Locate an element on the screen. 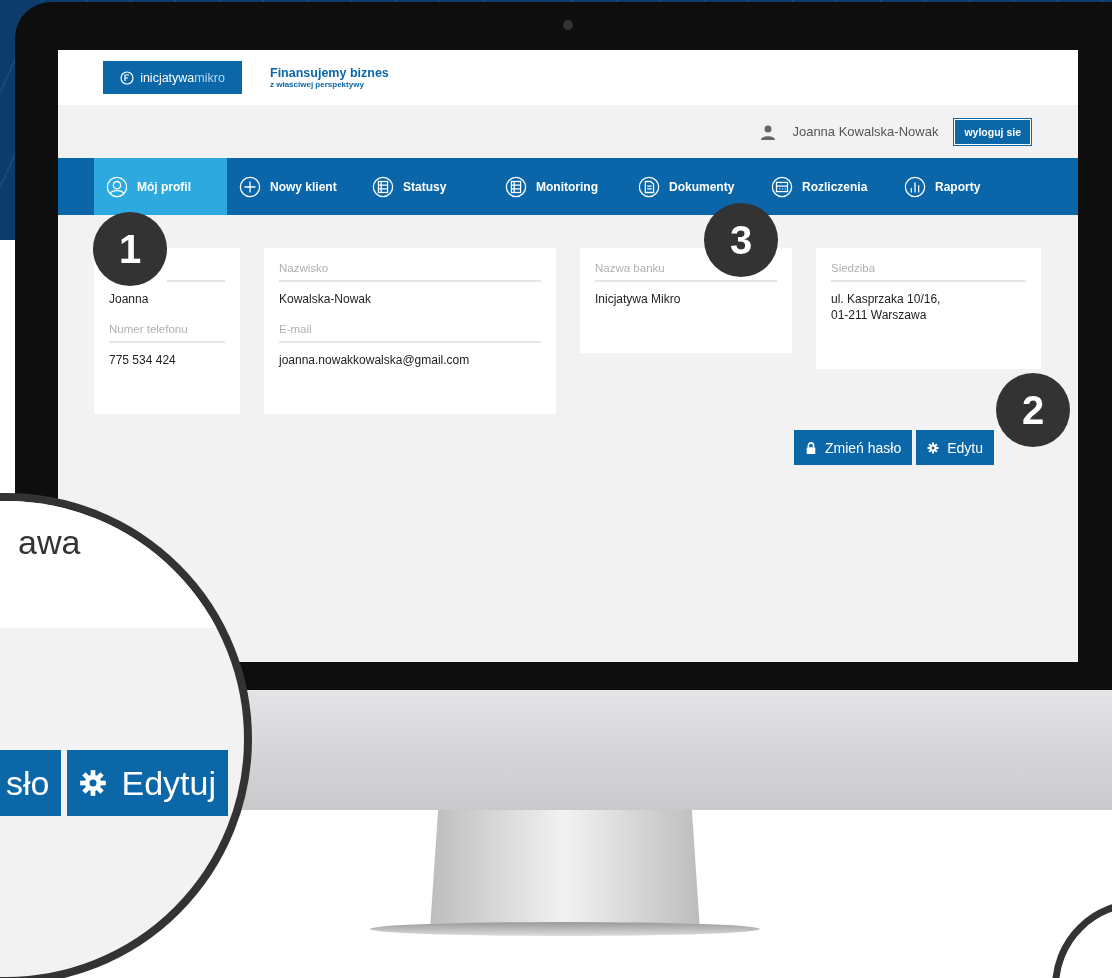 The image size is (1112, 978). field-value: ul. Kasprzaka 10/16, 01-211 Warszawa is located at coordinates (886, 307).